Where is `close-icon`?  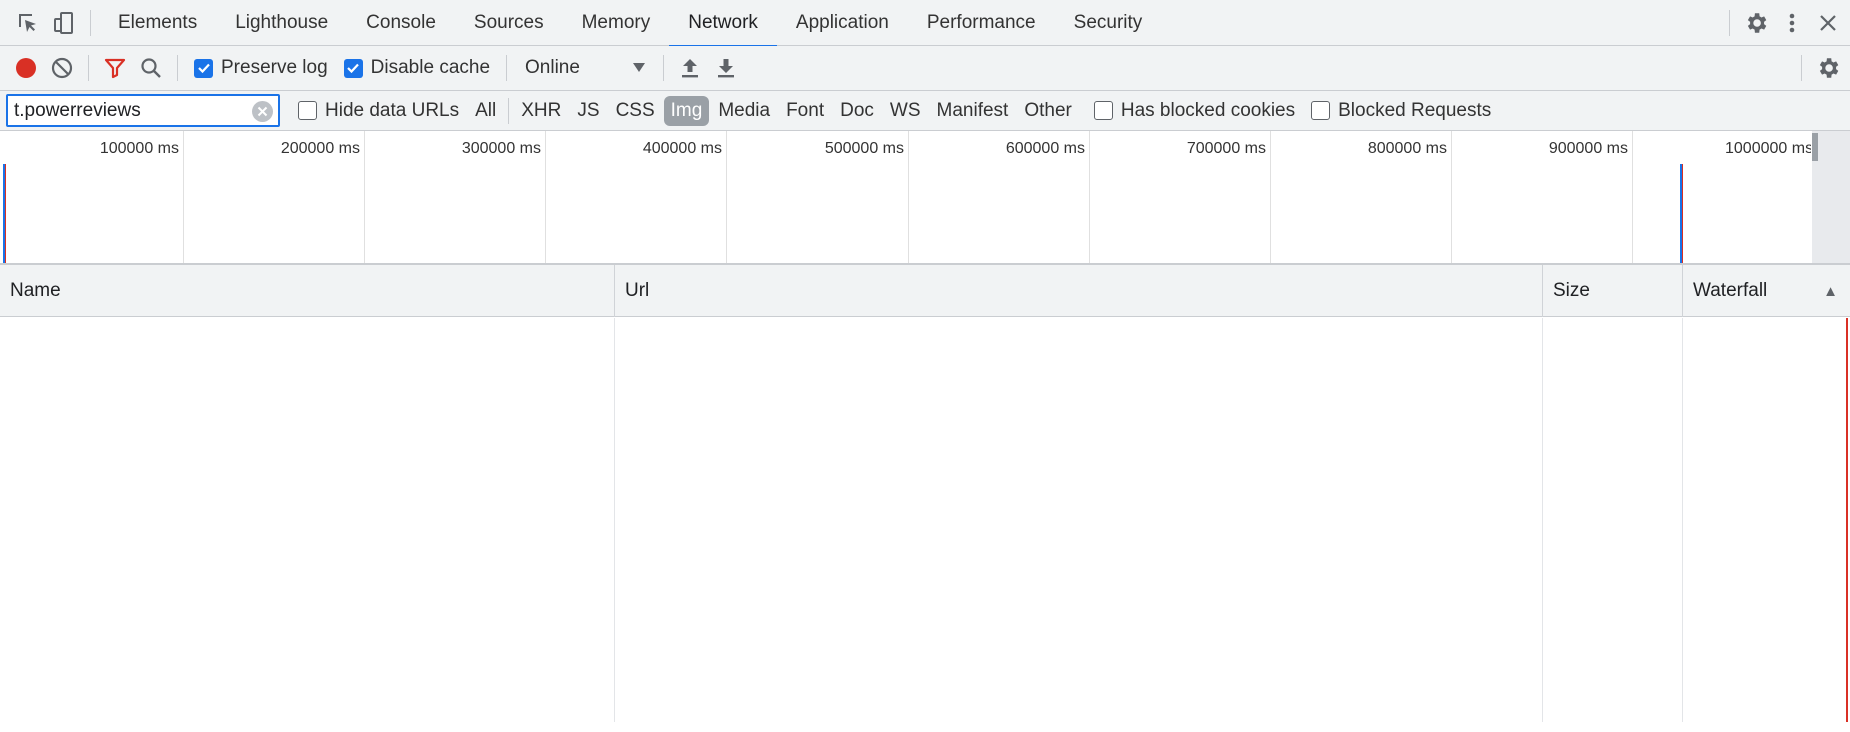 close-icon is located at coordinates (1828, 23).